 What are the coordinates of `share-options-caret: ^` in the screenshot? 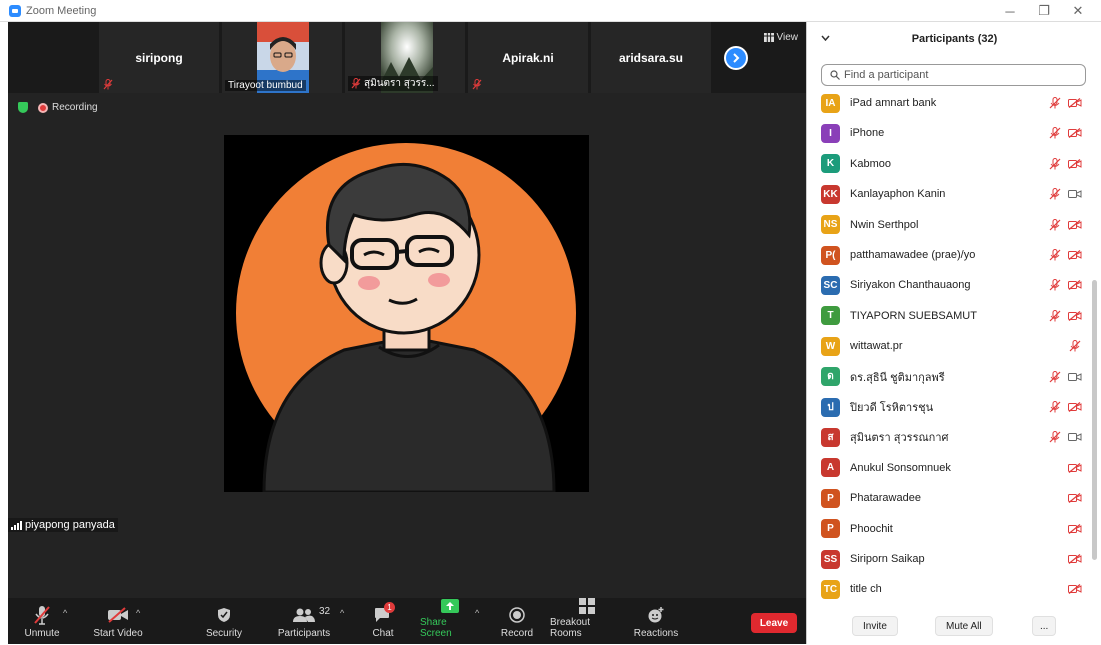 It's located at (477, 613).